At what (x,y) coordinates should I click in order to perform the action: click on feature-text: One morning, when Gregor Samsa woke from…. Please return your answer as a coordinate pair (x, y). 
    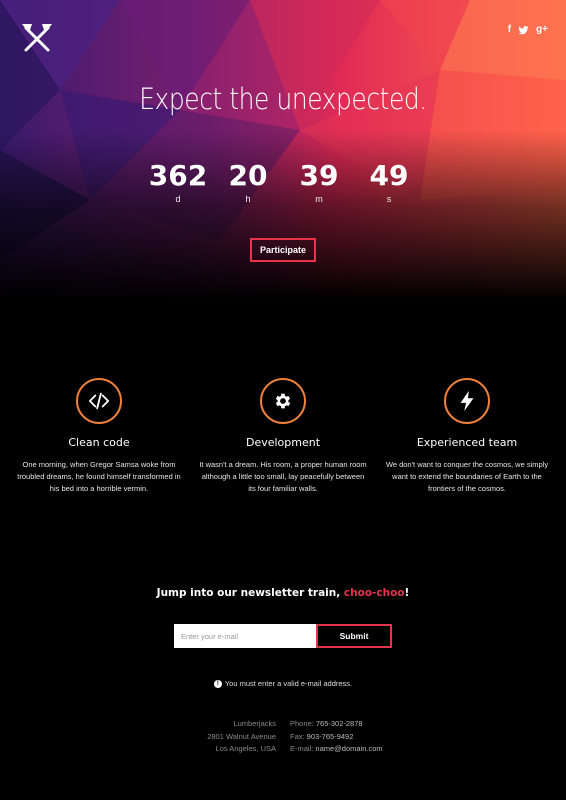
    Looking at the image, I should click on (99, 476).